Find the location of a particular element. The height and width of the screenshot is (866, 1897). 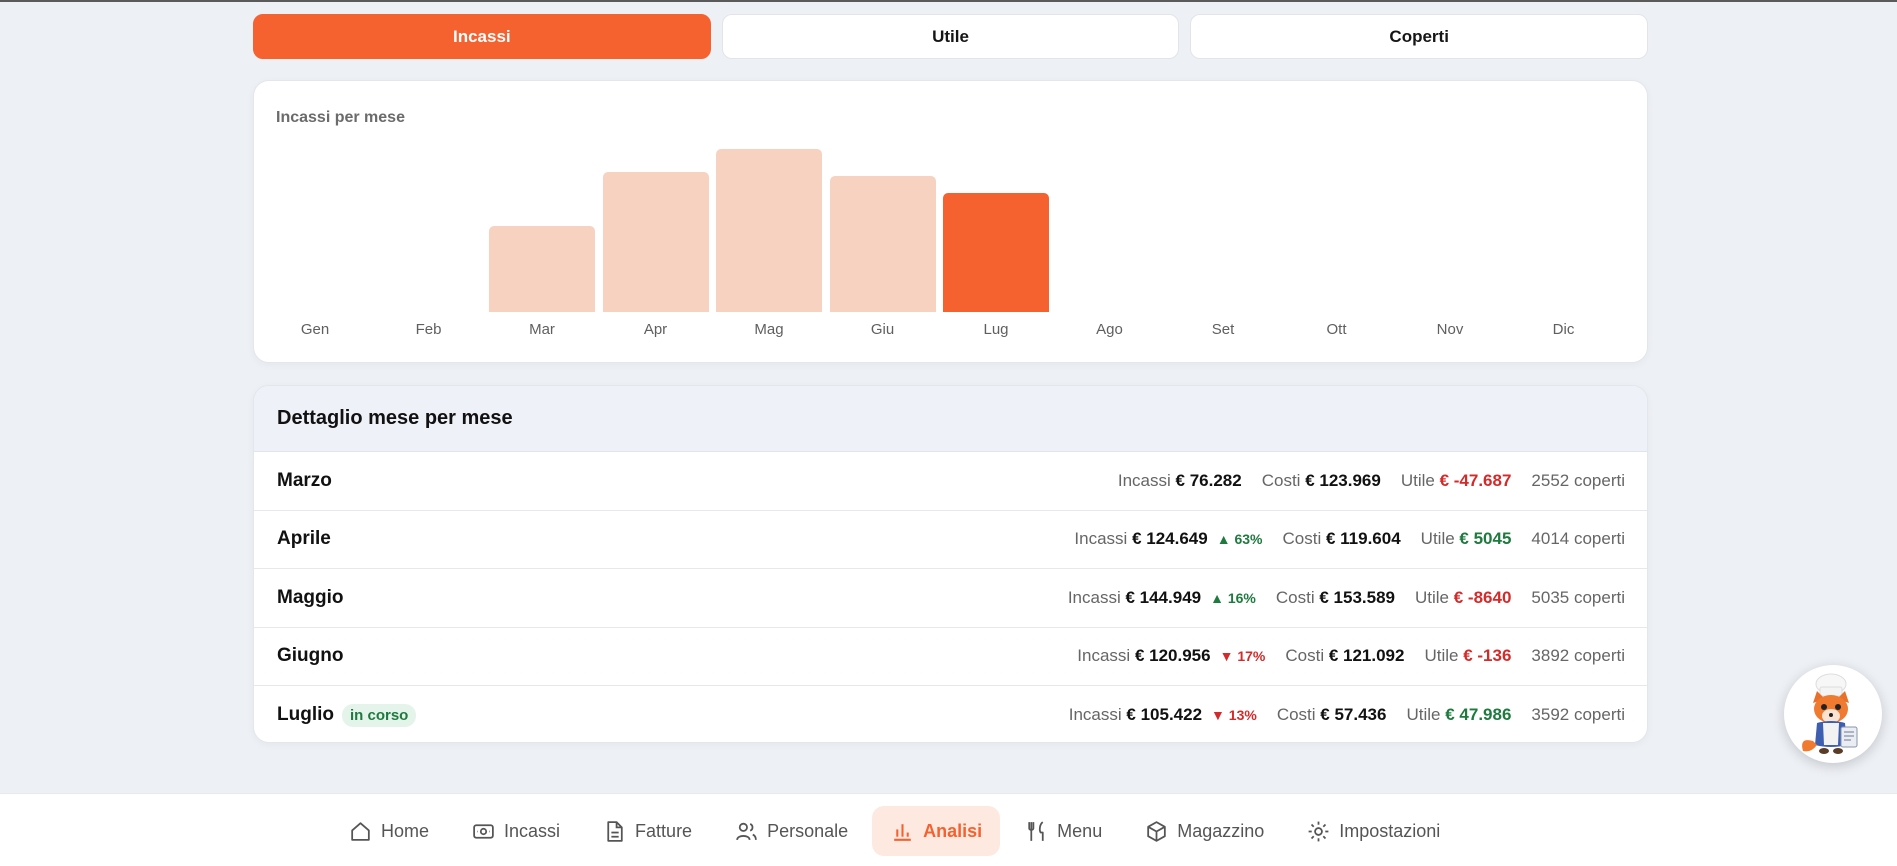

tick-label-nov: Nov is located at coordinates (1450, 329).